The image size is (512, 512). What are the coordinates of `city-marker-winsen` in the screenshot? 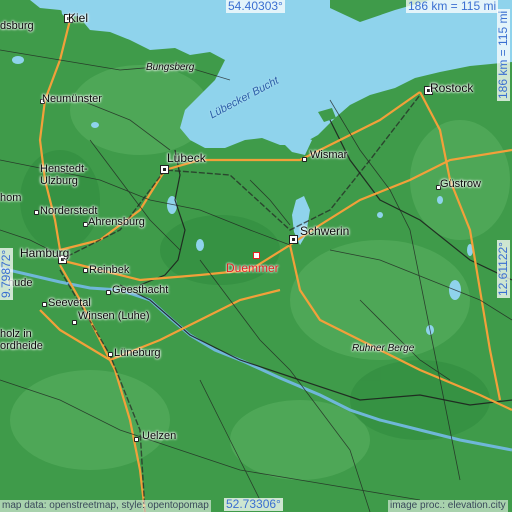 It's located at (74, 322).